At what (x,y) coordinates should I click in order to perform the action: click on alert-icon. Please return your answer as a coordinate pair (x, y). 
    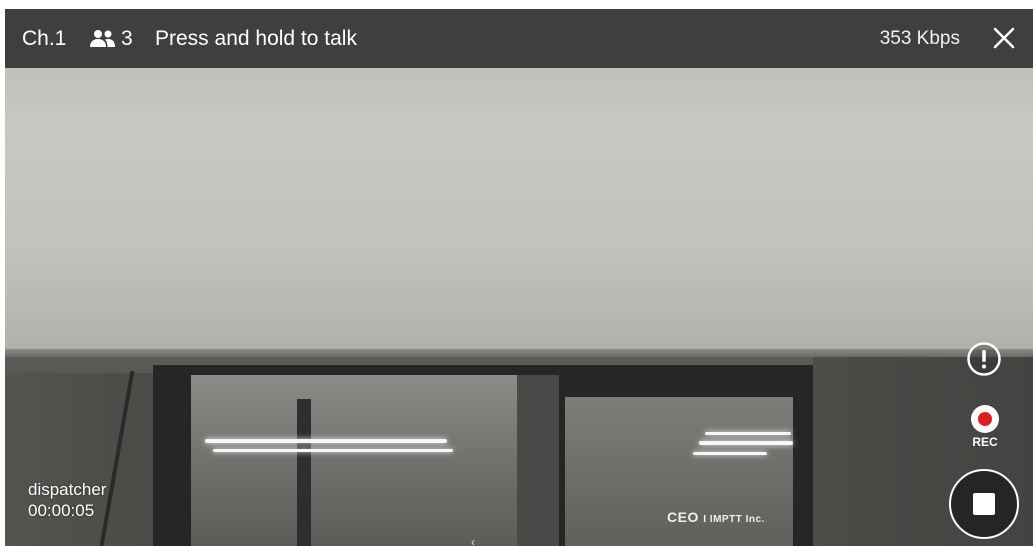
    Looking at the image, I should click on (984, 359).